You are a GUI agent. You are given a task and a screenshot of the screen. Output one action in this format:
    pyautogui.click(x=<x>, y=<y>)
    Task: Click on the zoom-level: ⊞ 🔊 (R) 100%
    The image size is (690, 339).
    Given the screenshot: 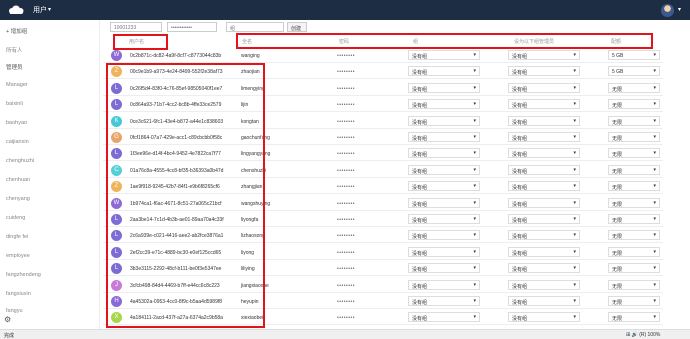 What is the action you would take?
    pyautogui.click(x=643, y=335)
    